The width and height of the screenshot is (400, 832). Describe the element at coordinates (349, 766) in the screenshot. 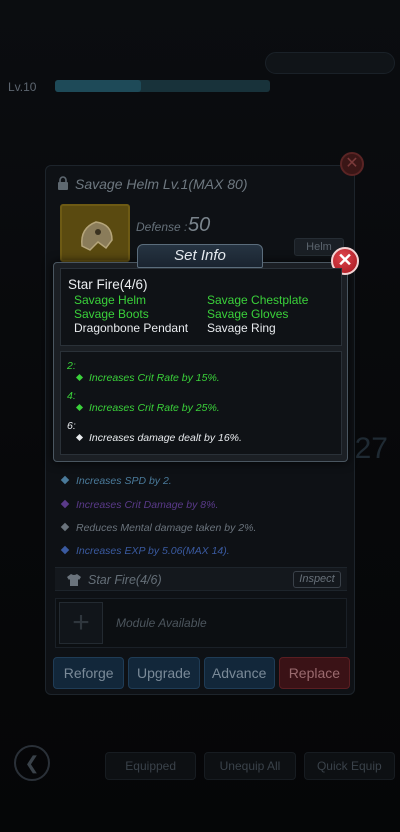

I see `tab-quick-equip: Quick Equip` at that location.